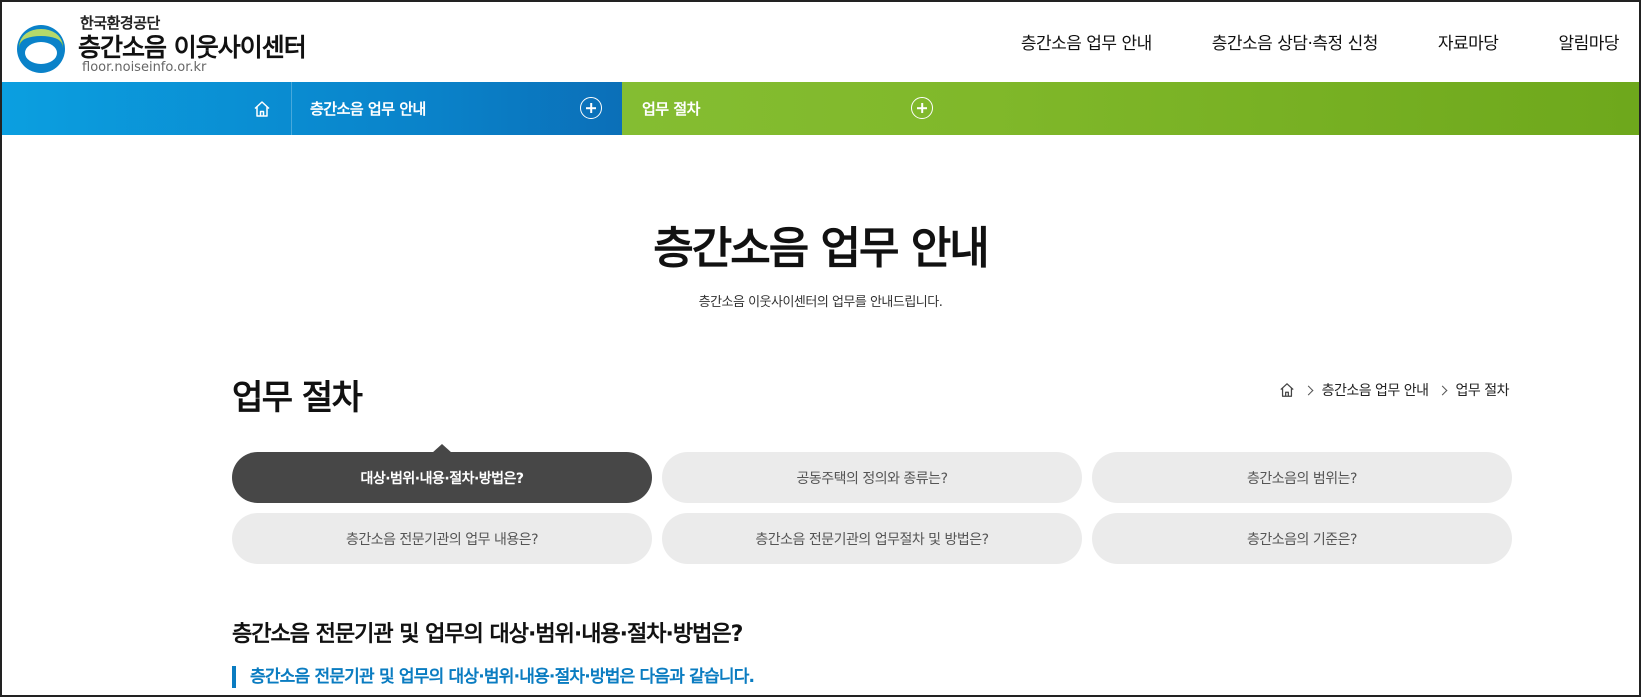 The width and height of the screenshot is (1641, 697). Describe the element at coordinates (1468, 41) in the screenshot. I see `gnb-item-resources: 자료마당` at that location.